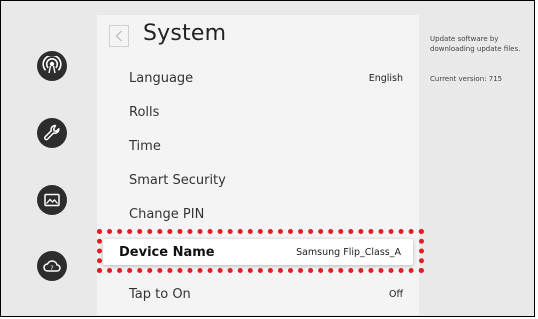 The width and height of the screenshot is (538, 319). I want to click on menu-item-label: Change PIN, so click(167, 214).